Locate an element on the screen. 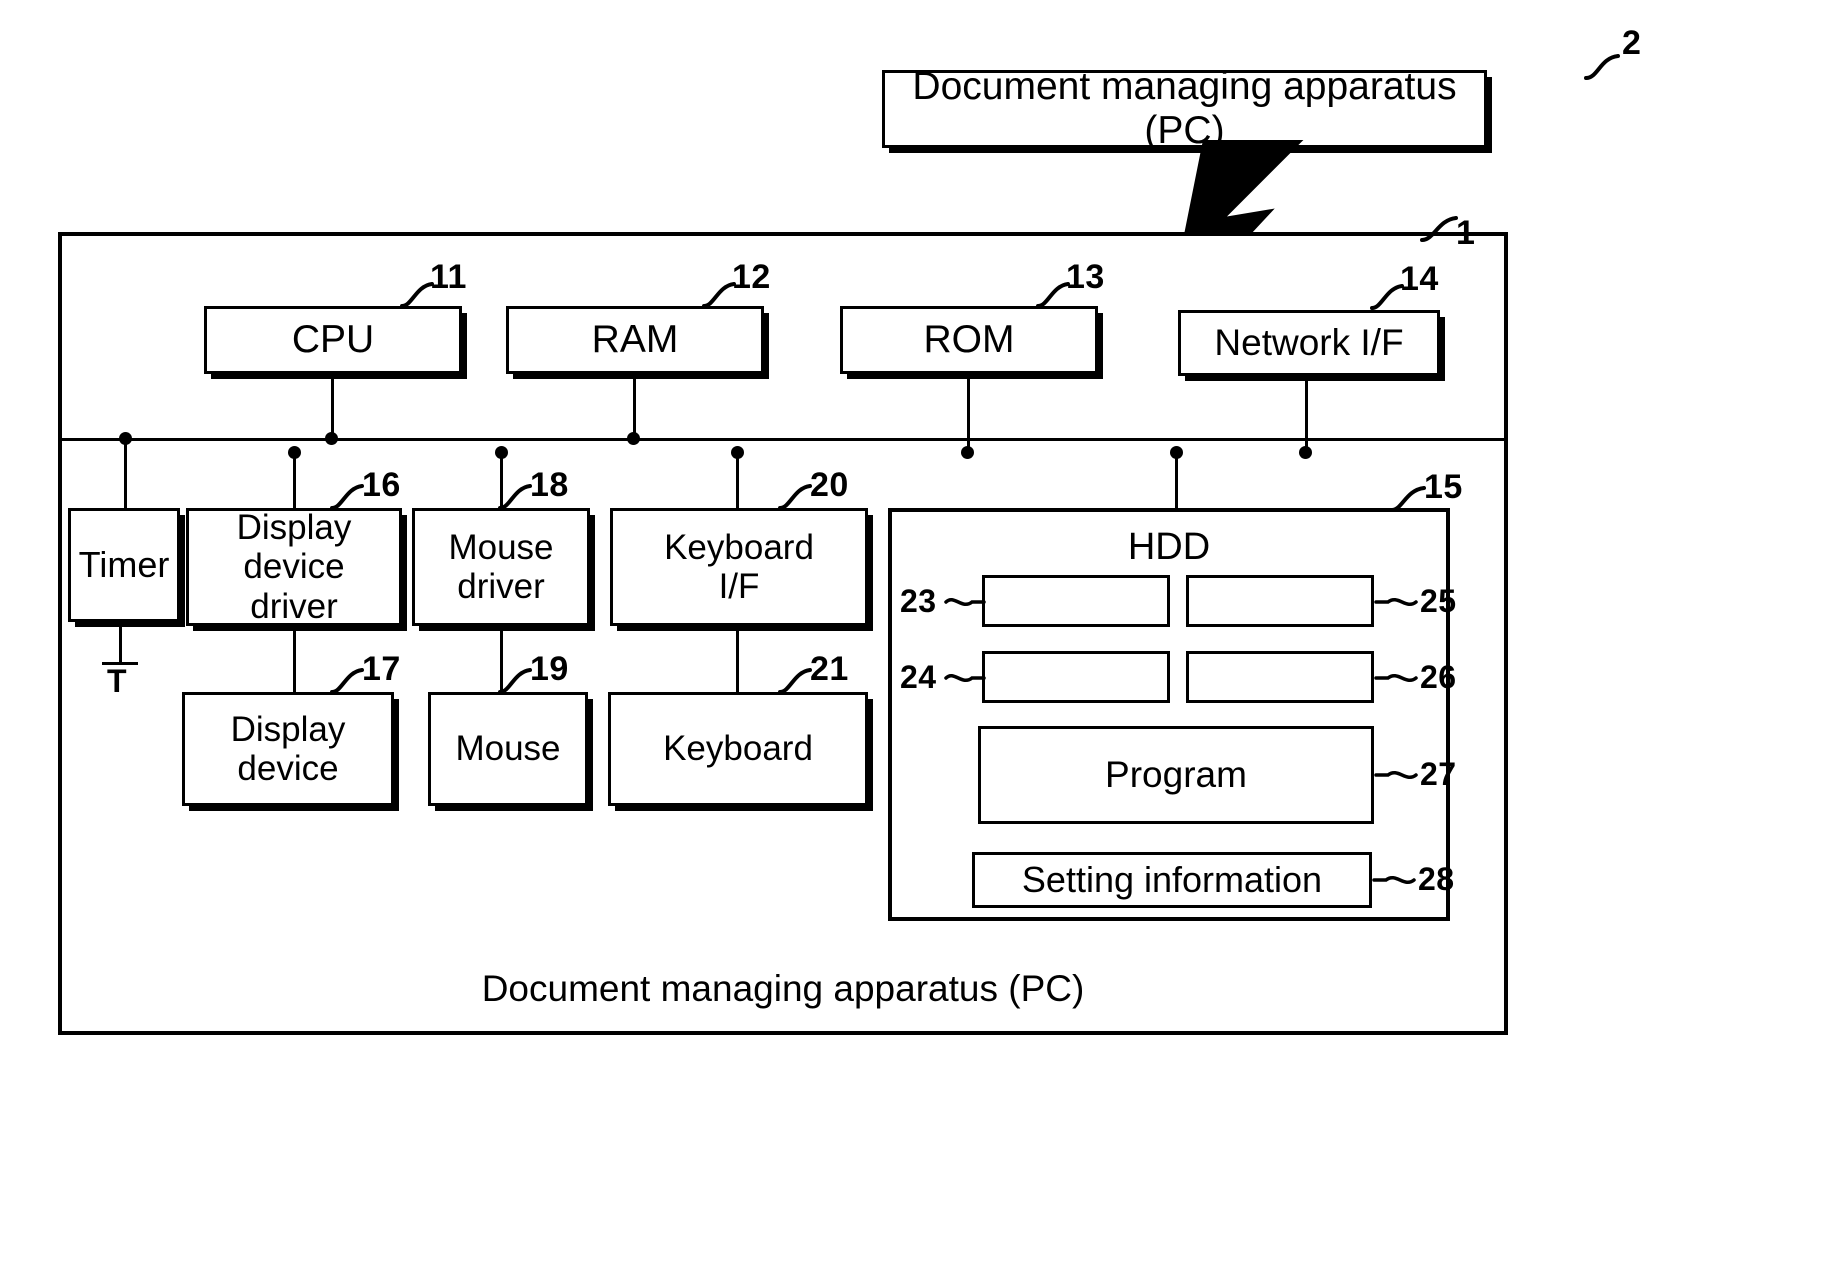 Image resolution: width=1830 pixels, height=1264 pixels. component-label-timer: Timer is located at coordinates (124, 564).